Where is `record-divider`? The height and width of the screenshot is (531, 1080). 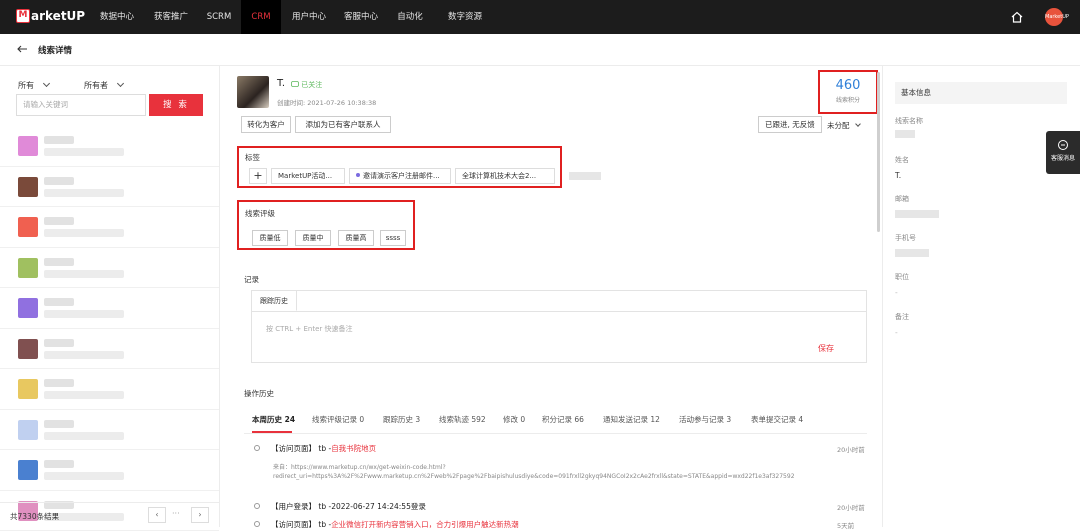
record-divider is located at coordinates (559, 311).